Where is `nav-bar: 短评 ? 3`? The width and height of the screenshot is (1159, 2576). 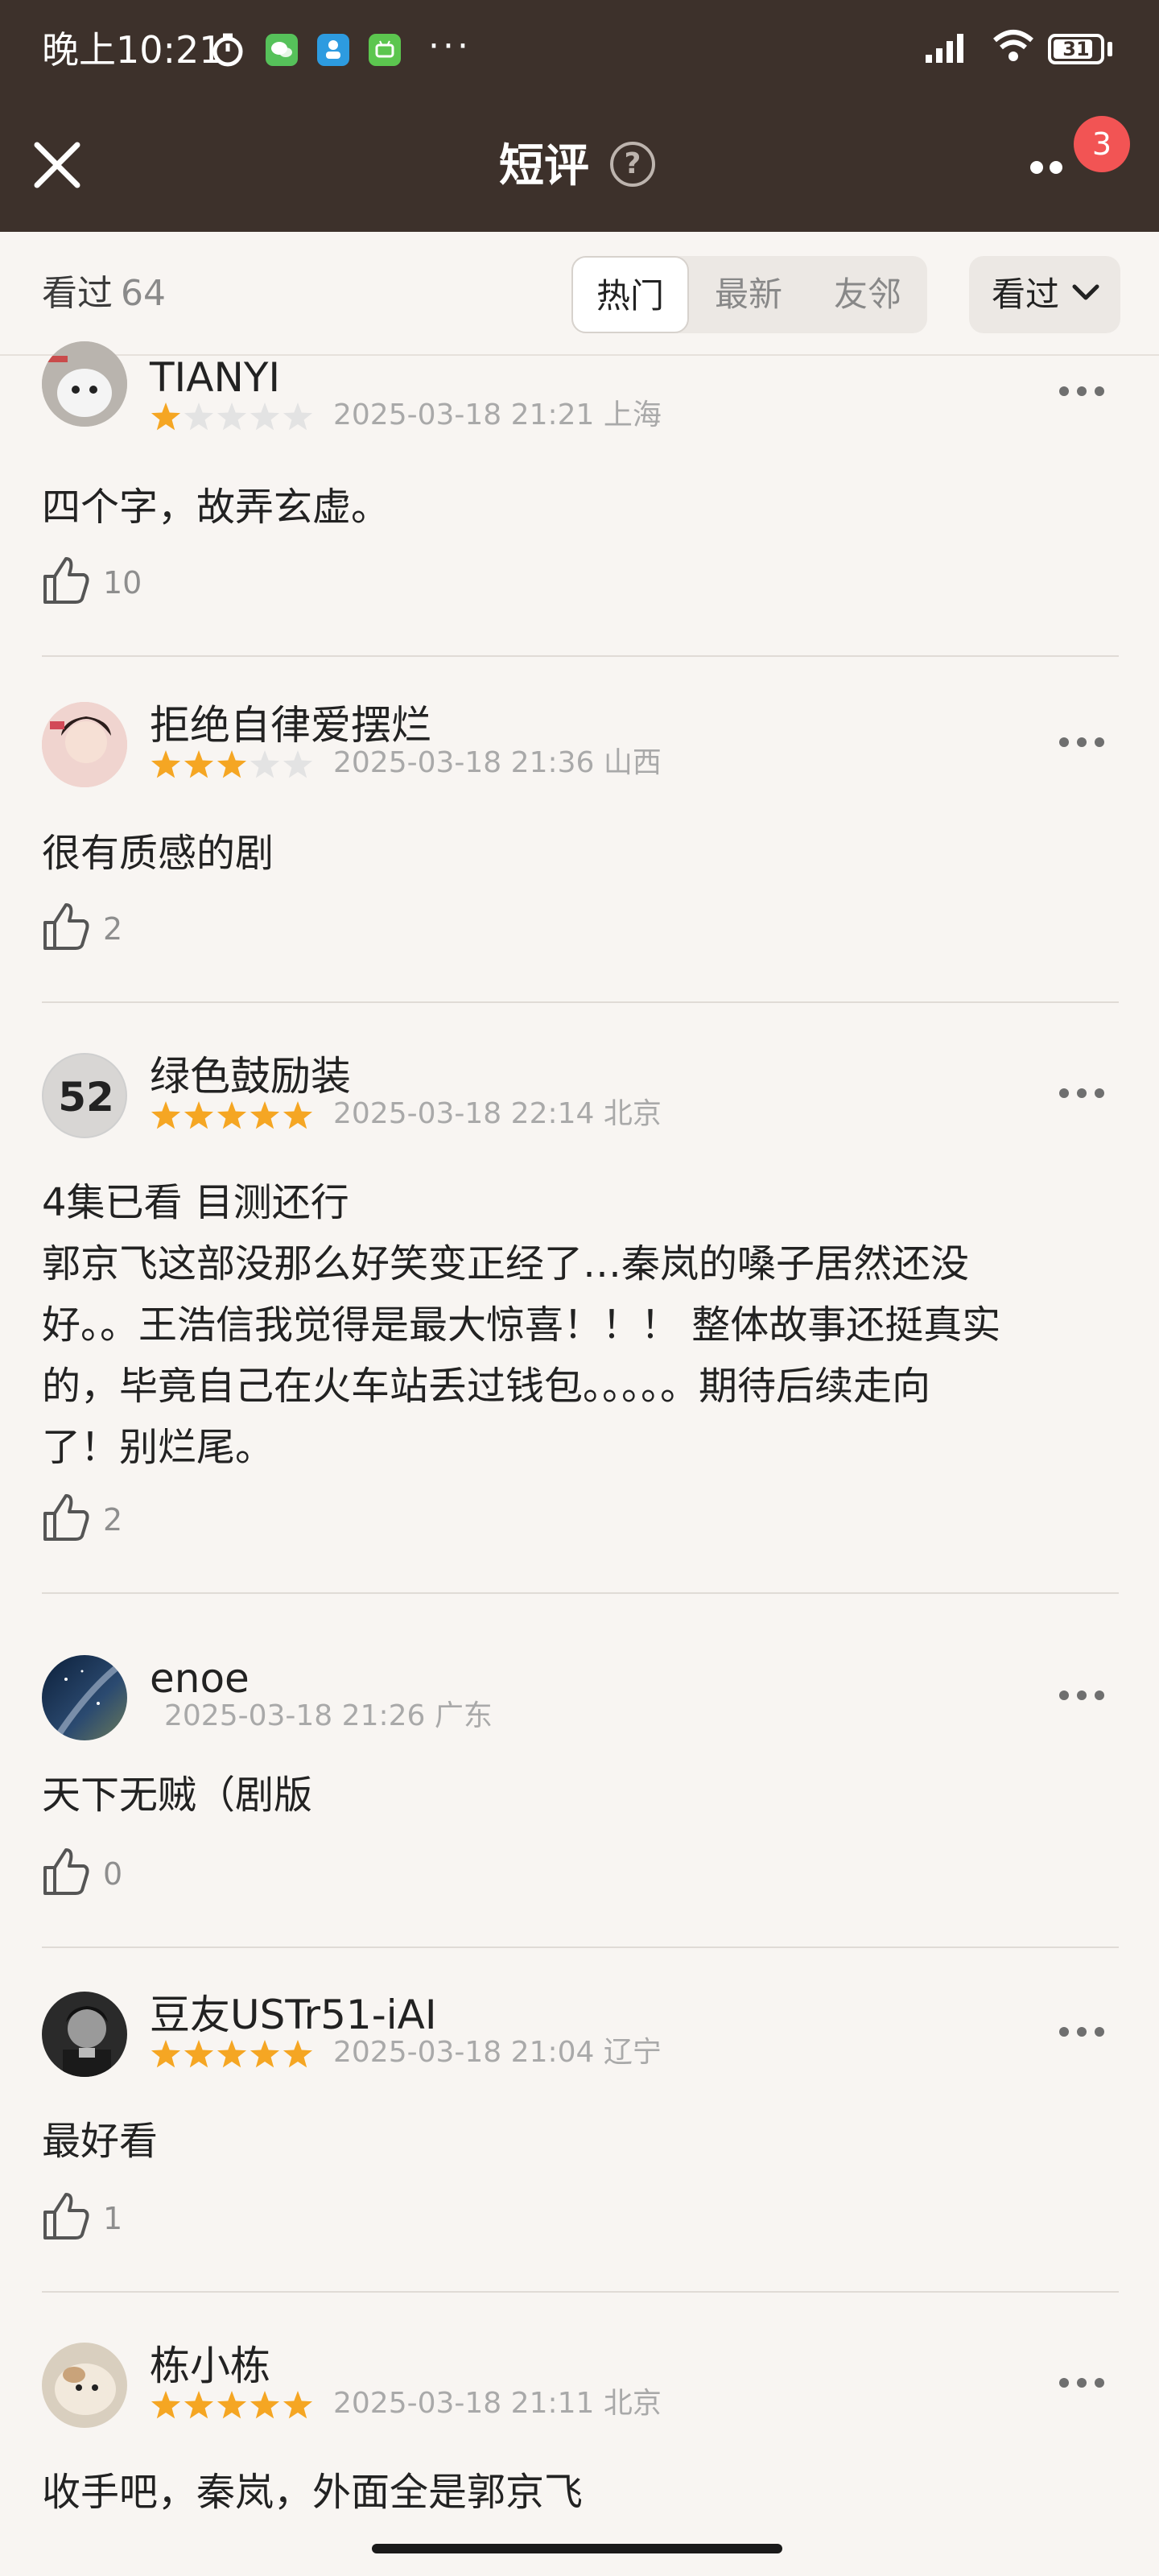
nav-bar: 短评 ? 3 is located at coordinates (579, 166).